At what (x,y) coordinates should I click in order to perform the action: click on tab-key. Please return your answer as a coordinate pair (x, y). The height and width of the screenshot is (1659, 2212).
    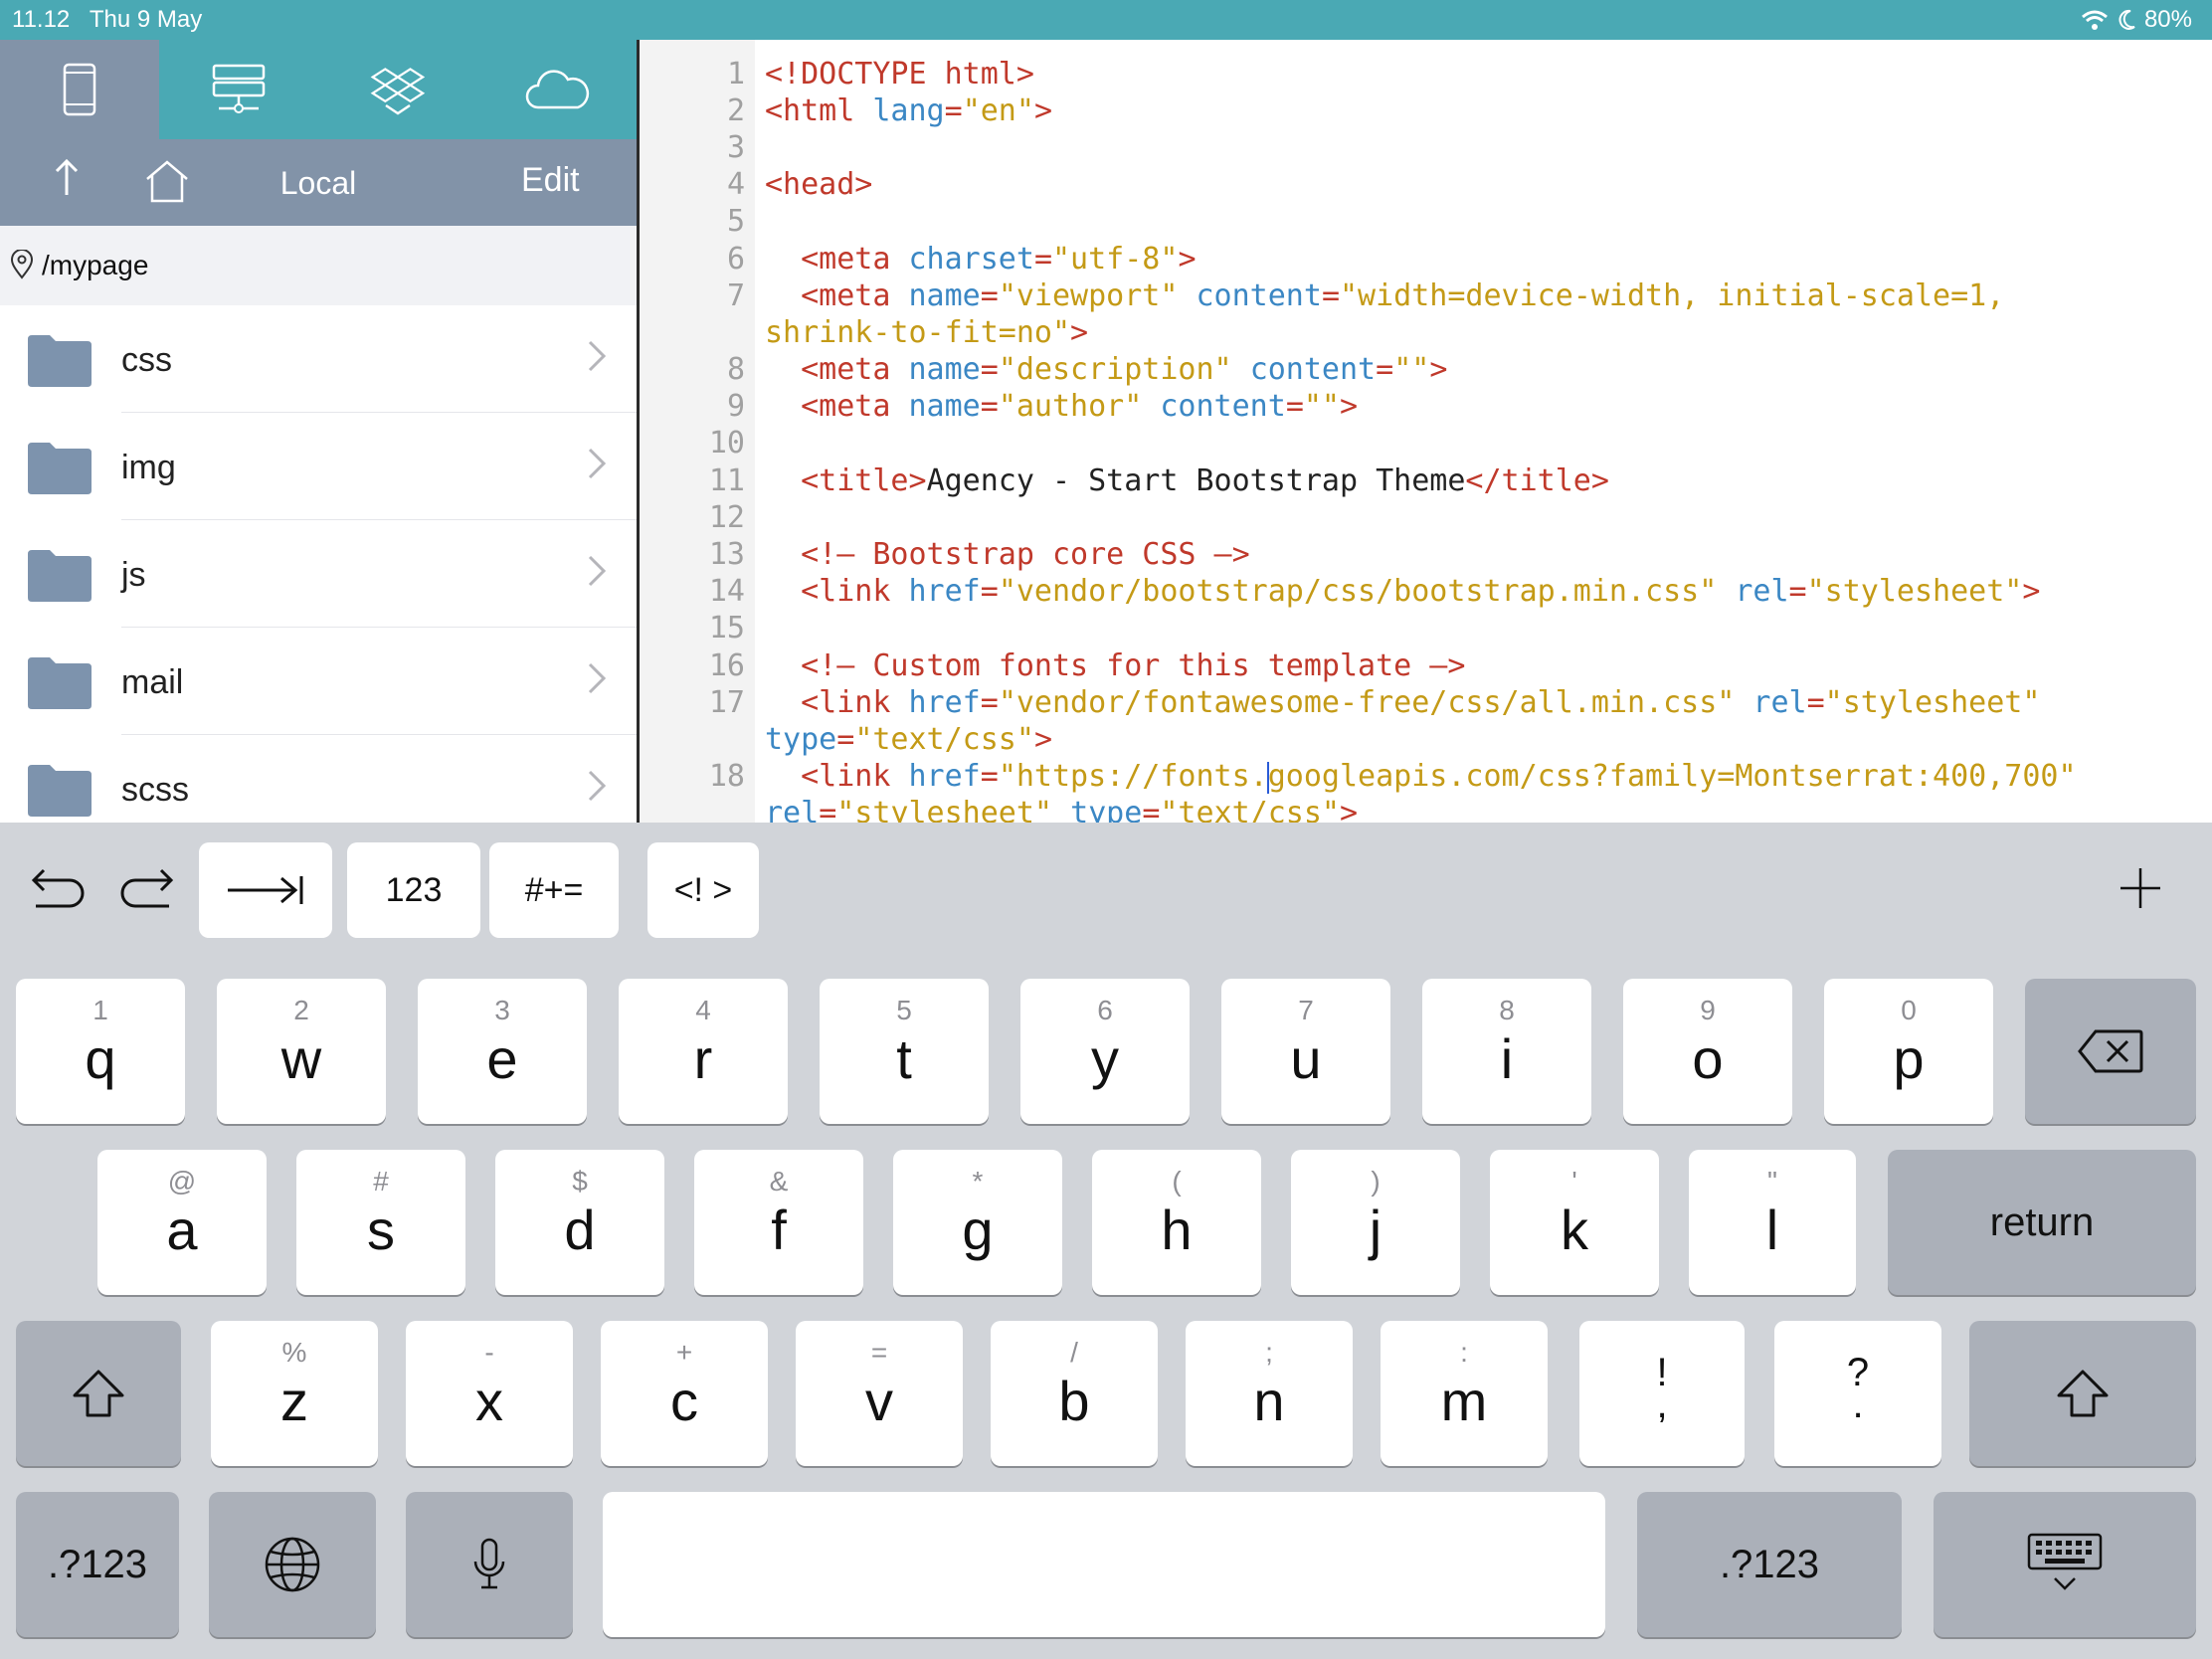
    Looking at the image, I should click on (265, 890).